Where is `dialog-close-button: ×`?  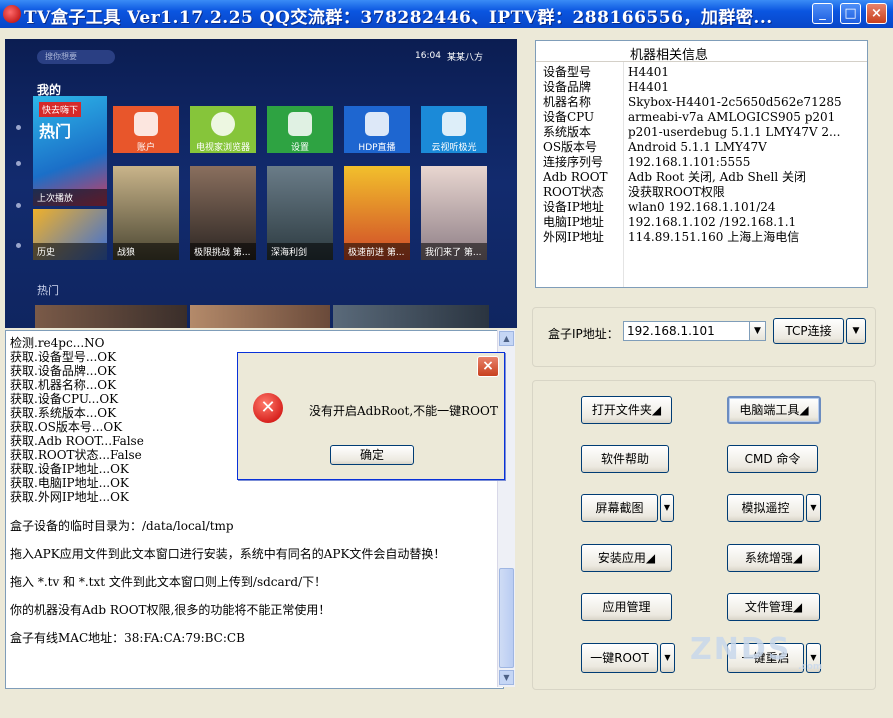
dialog-close-button: × is located at coordinates (488, 366).